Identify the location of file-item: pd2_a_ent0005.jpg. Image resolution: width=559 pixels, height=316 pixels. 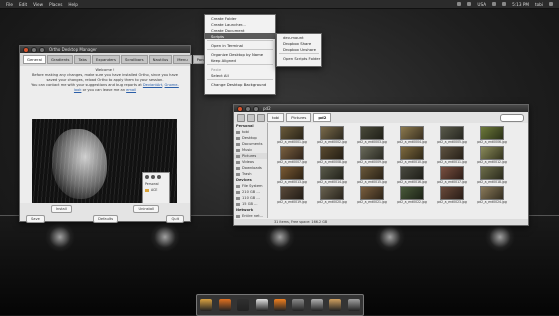
(452, 135).